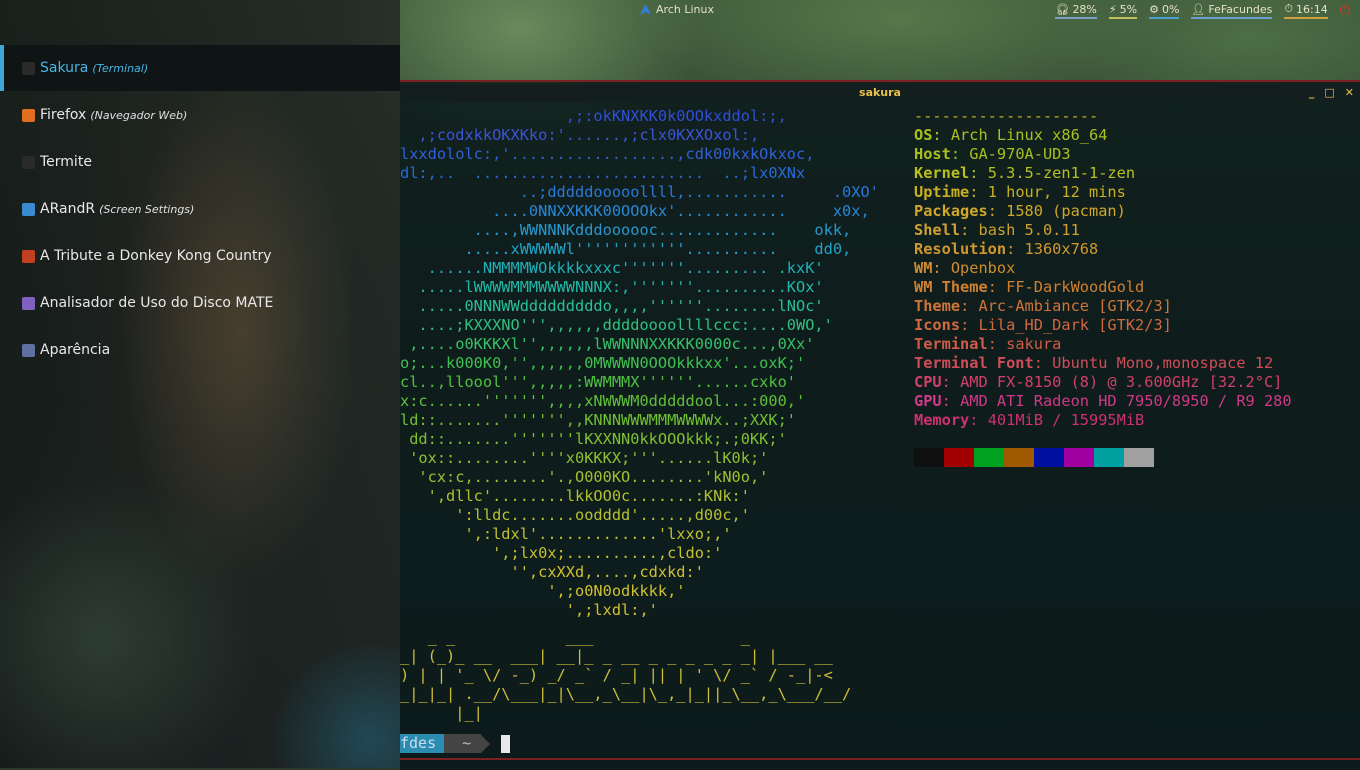 The width and height of the screenshot is (1360, 770). I want to click on info-key: Packages, so click(951, 211).